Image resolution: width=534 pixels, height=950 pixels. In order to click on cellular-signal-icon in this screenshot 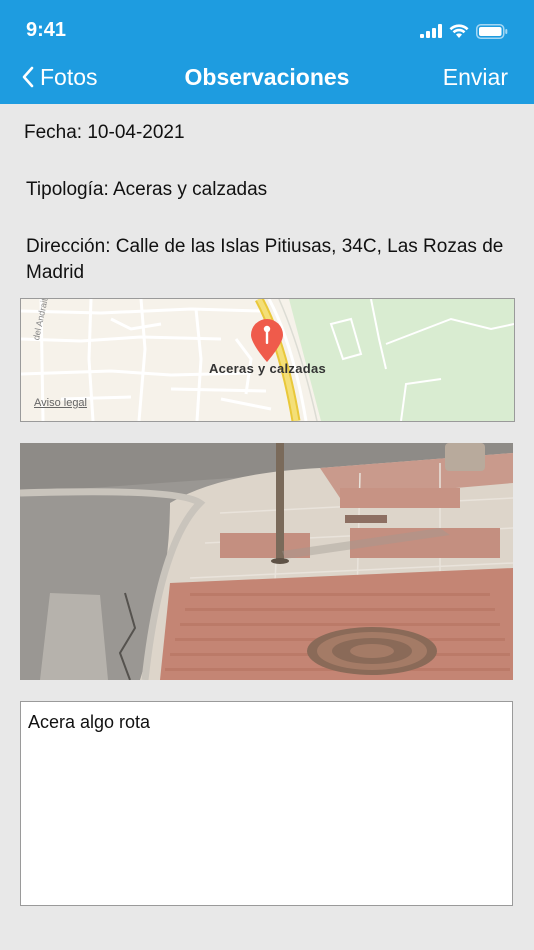, I will do `click(431, 31)`.